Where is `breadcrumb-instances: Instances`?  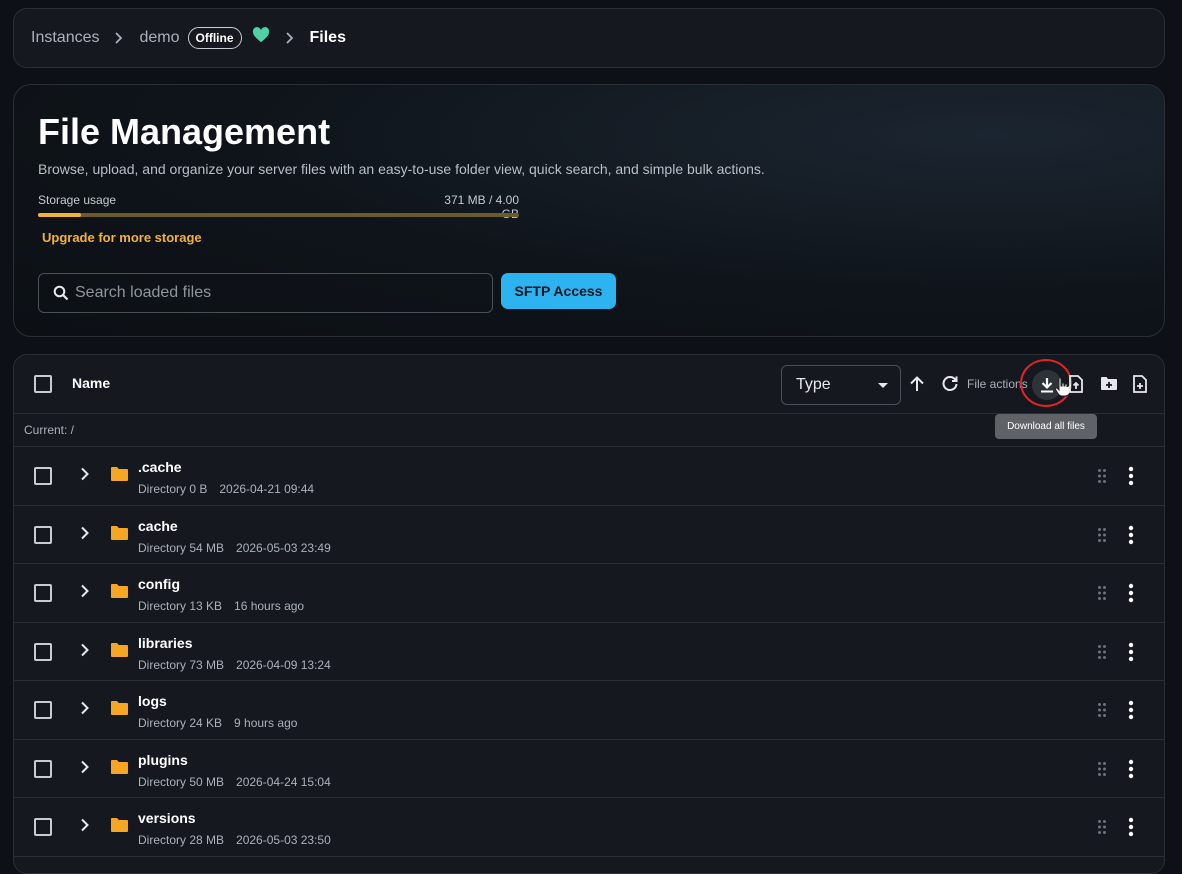
breadcrumb-instances: Instances is located at coordinates (65, 38).